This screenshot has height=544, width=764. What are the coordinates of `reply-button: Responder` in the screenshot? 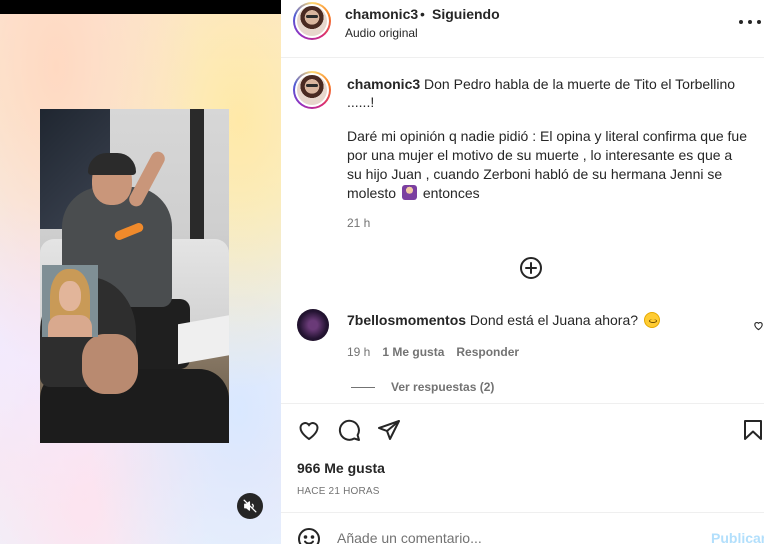 It's located at (487, 352).